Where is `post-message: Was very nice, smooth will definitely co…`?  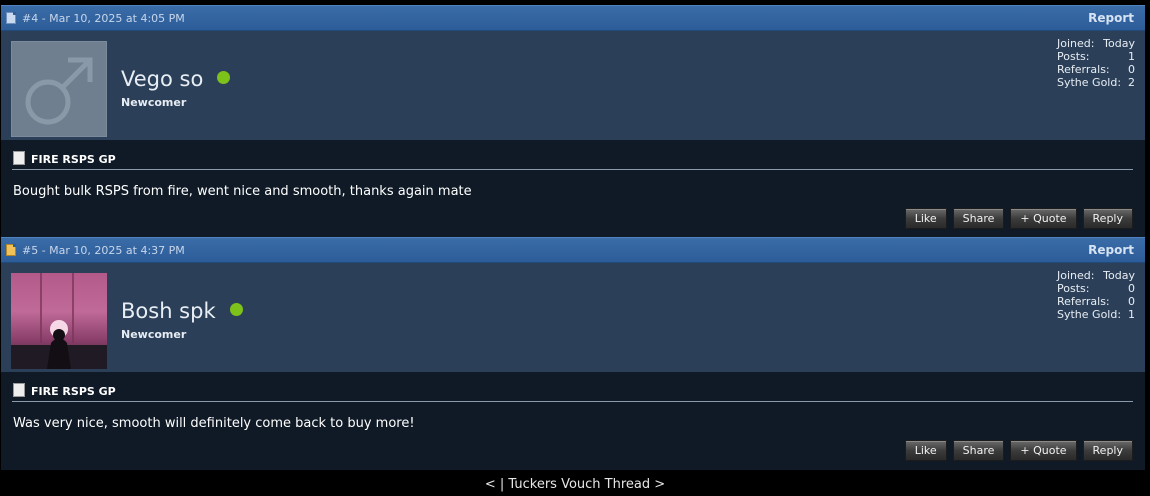
post-message: Was very nice, smooth will definitely co… is located at coordinates (214, 423).